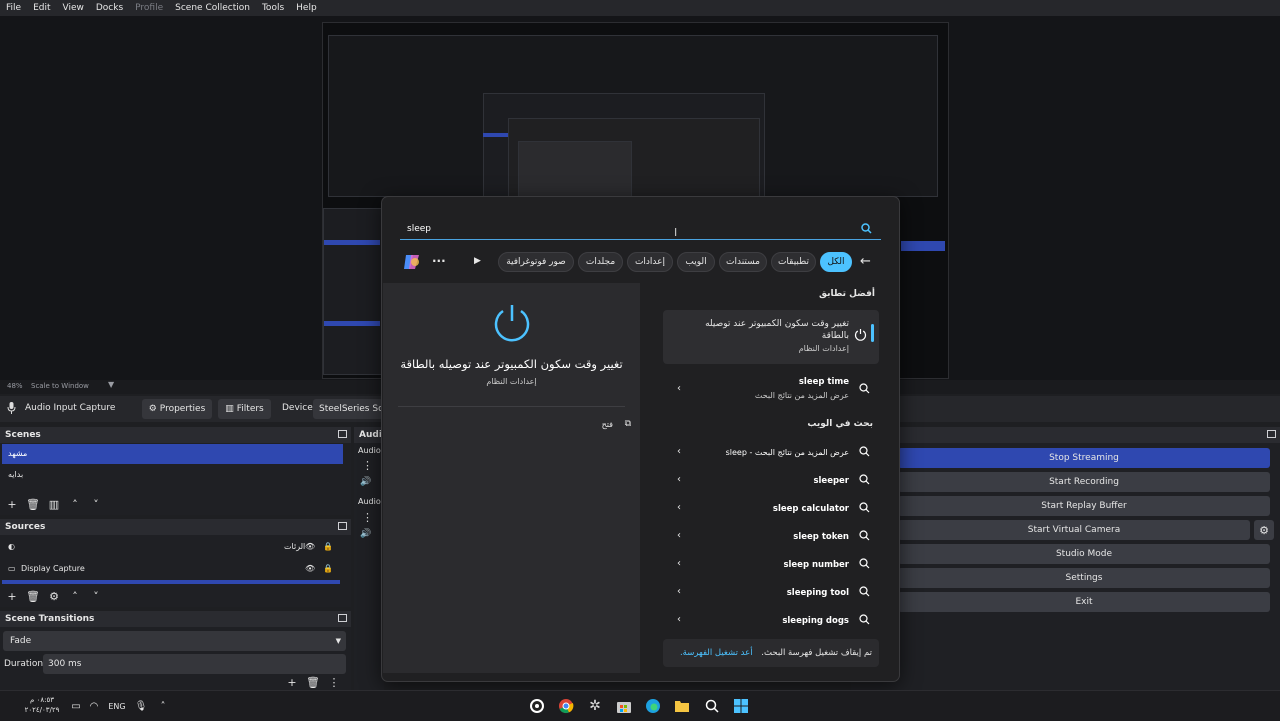  What do you see at coordinates (439, 261) in the screenshot?
I see `more-icon: ···` at bounding box center [439, 261].